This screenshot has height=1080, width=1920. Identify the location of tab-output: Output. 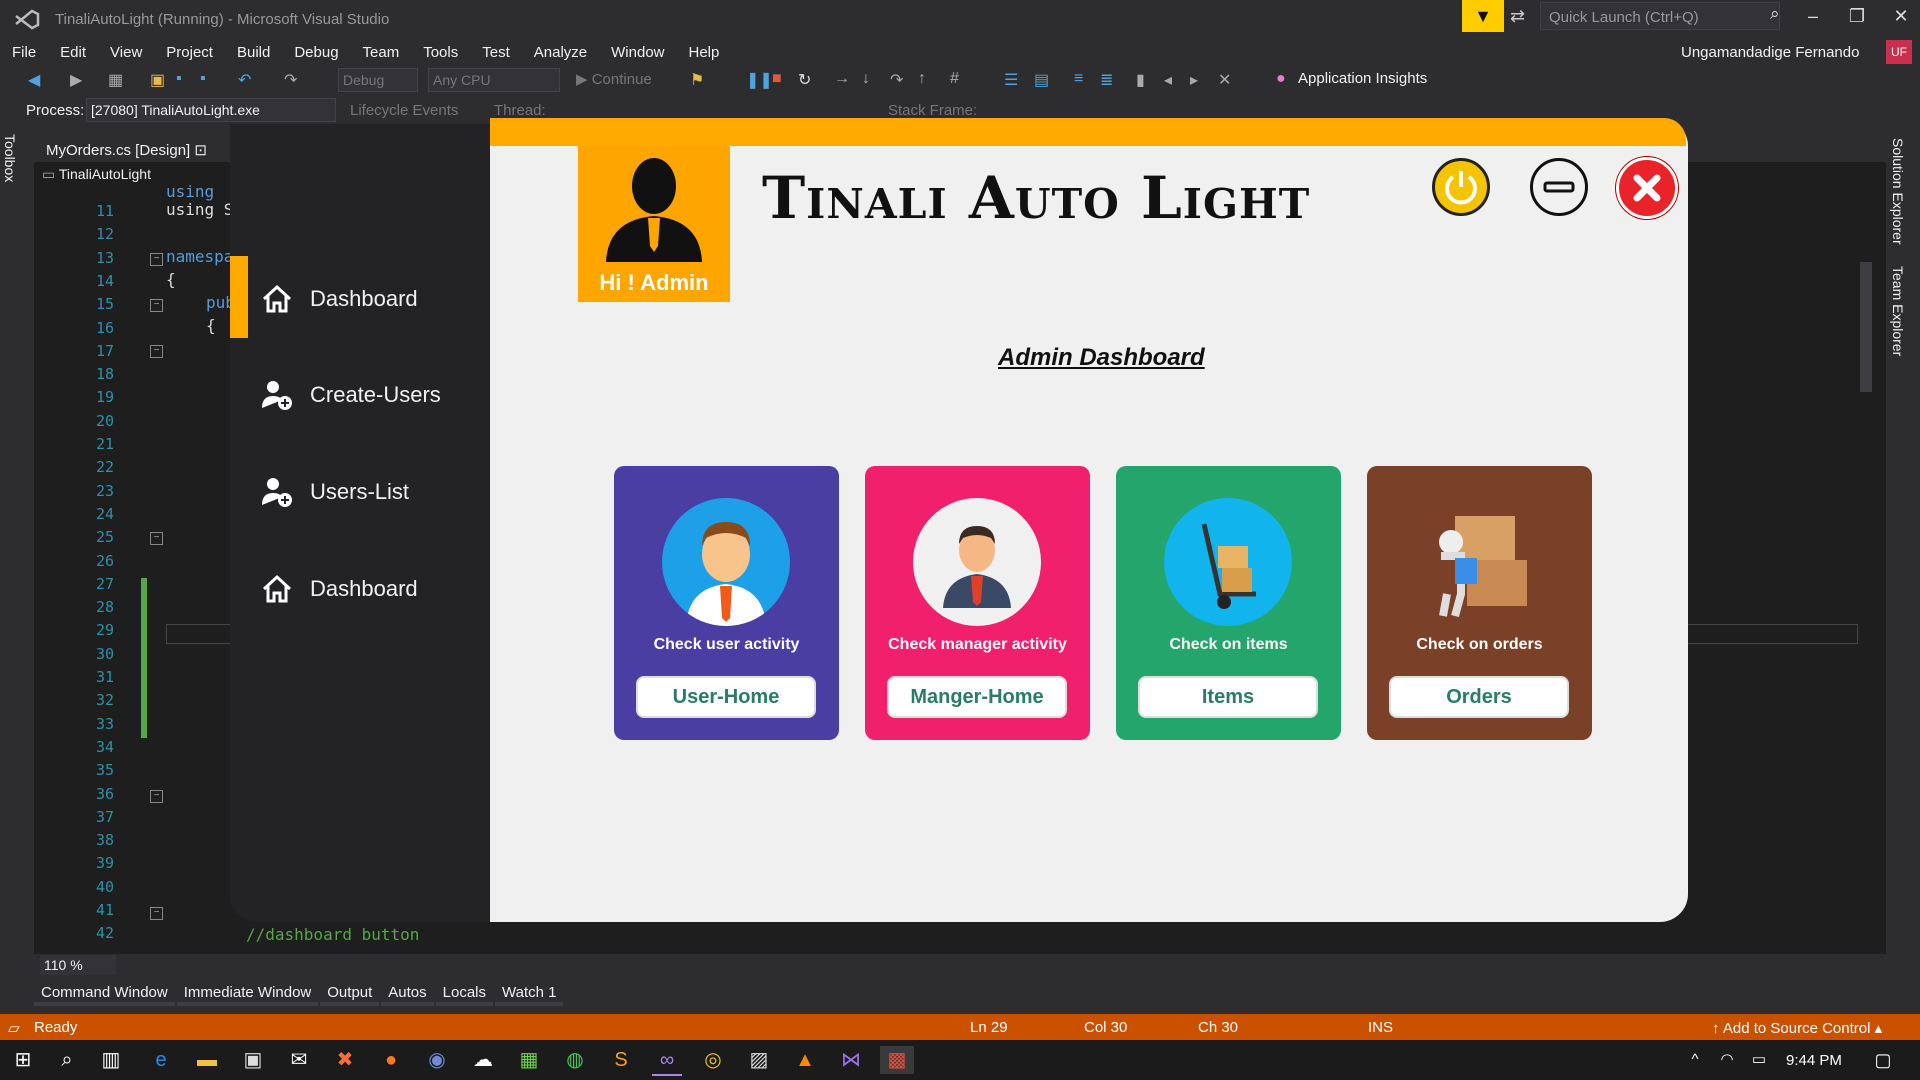
(350, 993).